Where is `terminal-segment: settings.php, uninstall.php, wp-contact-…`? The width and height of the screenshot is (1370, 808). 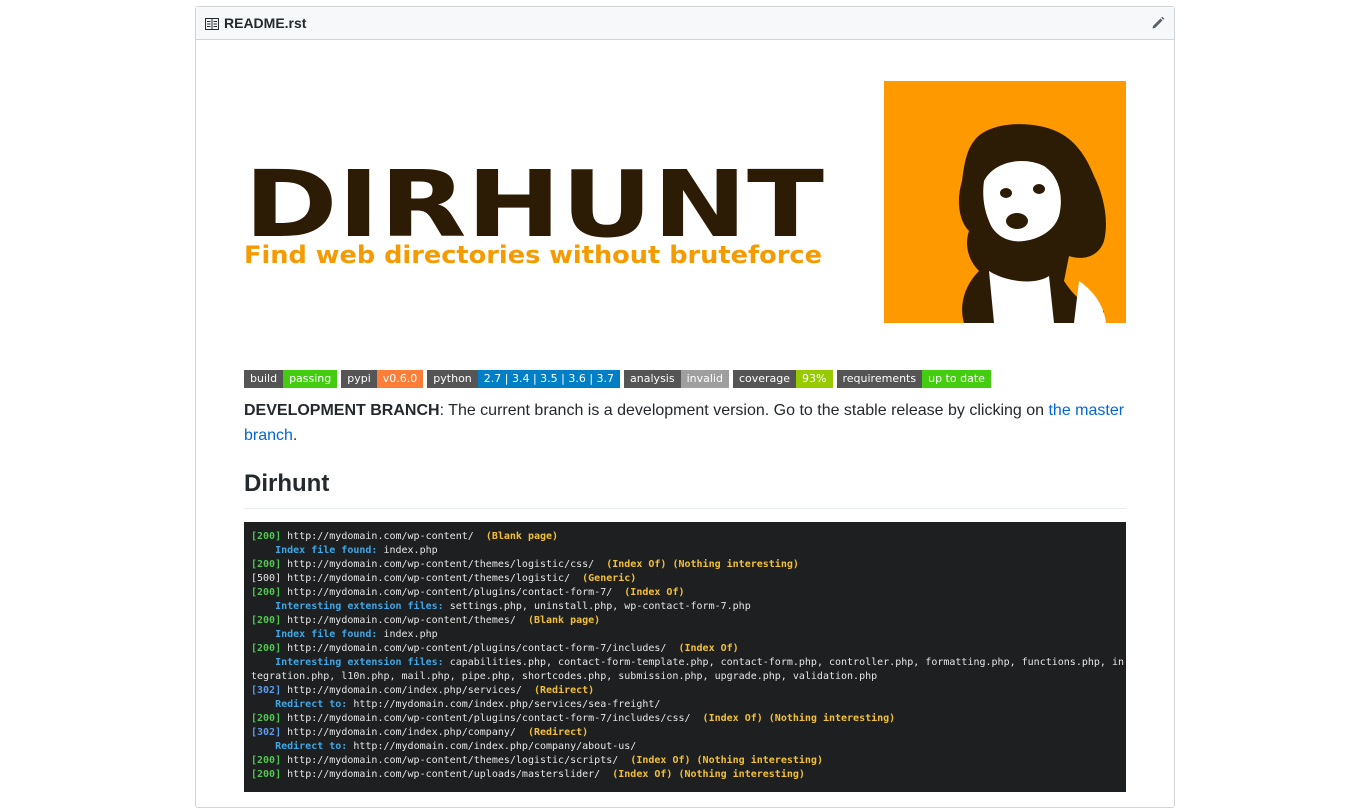
terminal-segment: settings.php, uninstall.php, wp-contact-… is located at coordinates (600, 606).